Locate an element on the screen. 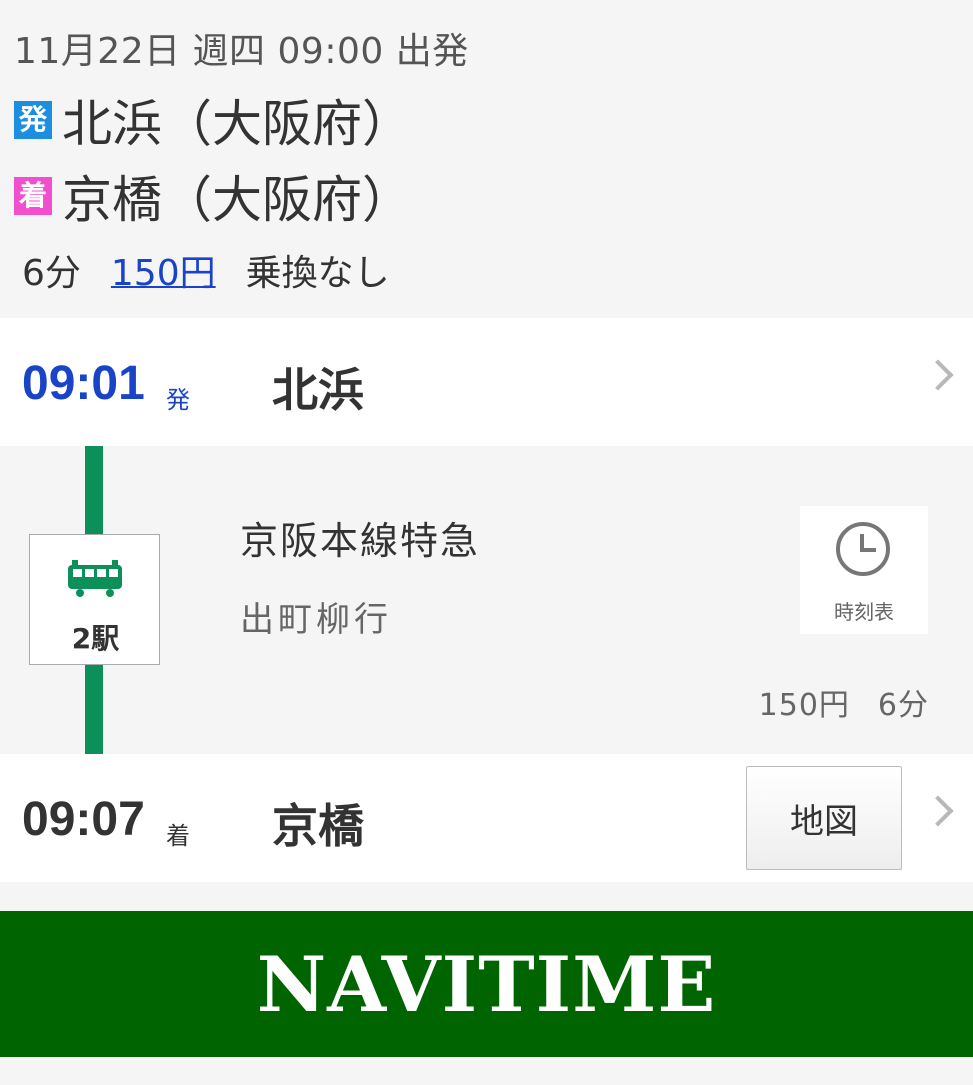 This screenshot has height=1085, width=973. departure-time: 09:01 is located at coordinates (83, 383).